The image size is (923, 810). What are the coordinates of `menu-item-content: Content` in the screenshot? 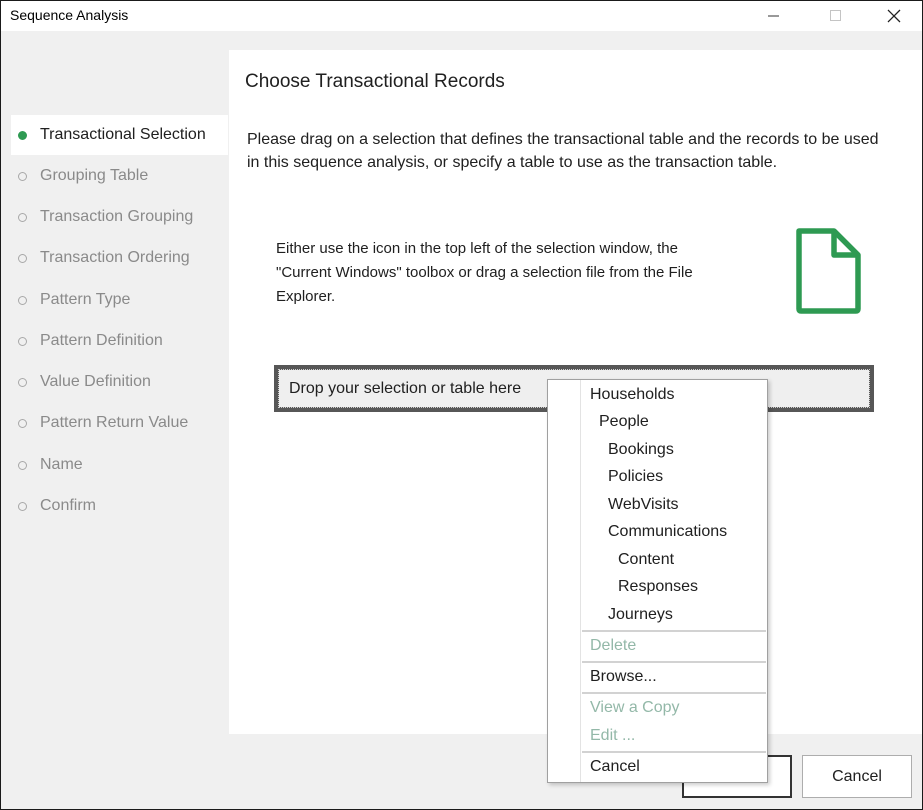 It's located at (657, 560).